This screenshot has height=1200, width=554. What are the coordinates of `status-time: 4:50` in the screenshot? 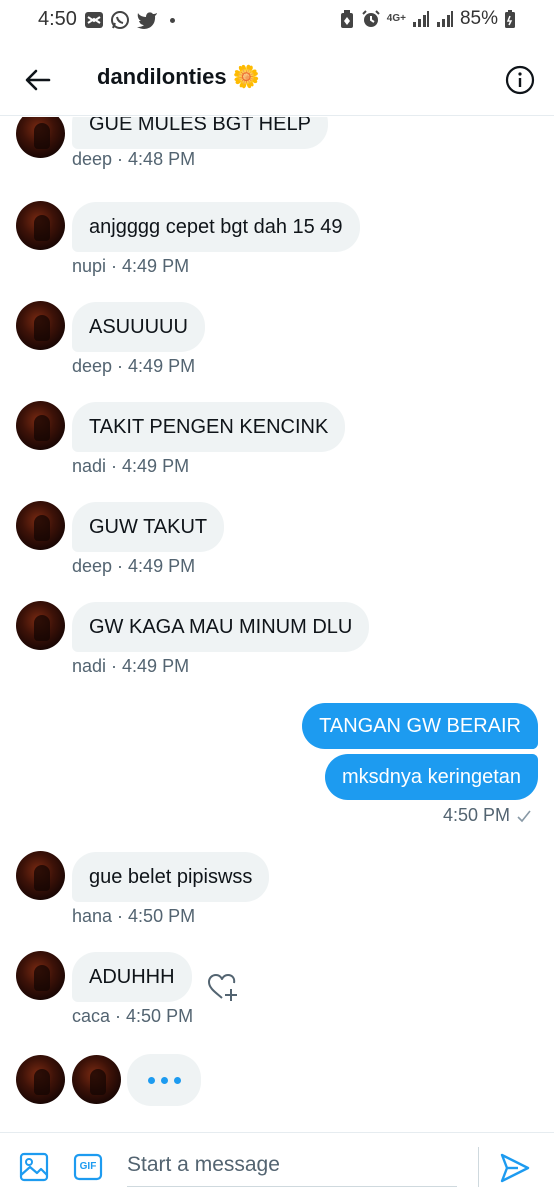 It's located at (57, 19).